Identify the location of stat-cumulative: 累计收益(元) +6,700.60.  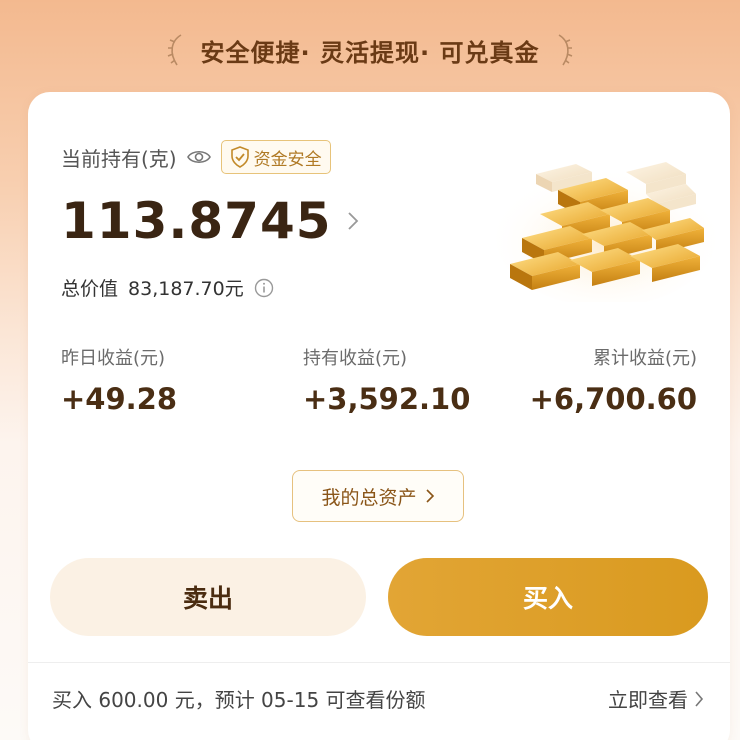
(613, 380).